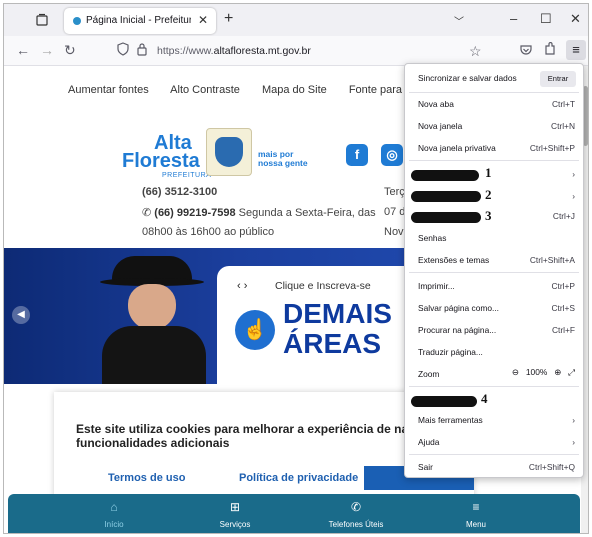 The width and height of the screenshot is (592, 537). What do you see at coordinates (488, 215) in the screenshot?
I see `annotation-3: 3` at bounding box center [488, 215].